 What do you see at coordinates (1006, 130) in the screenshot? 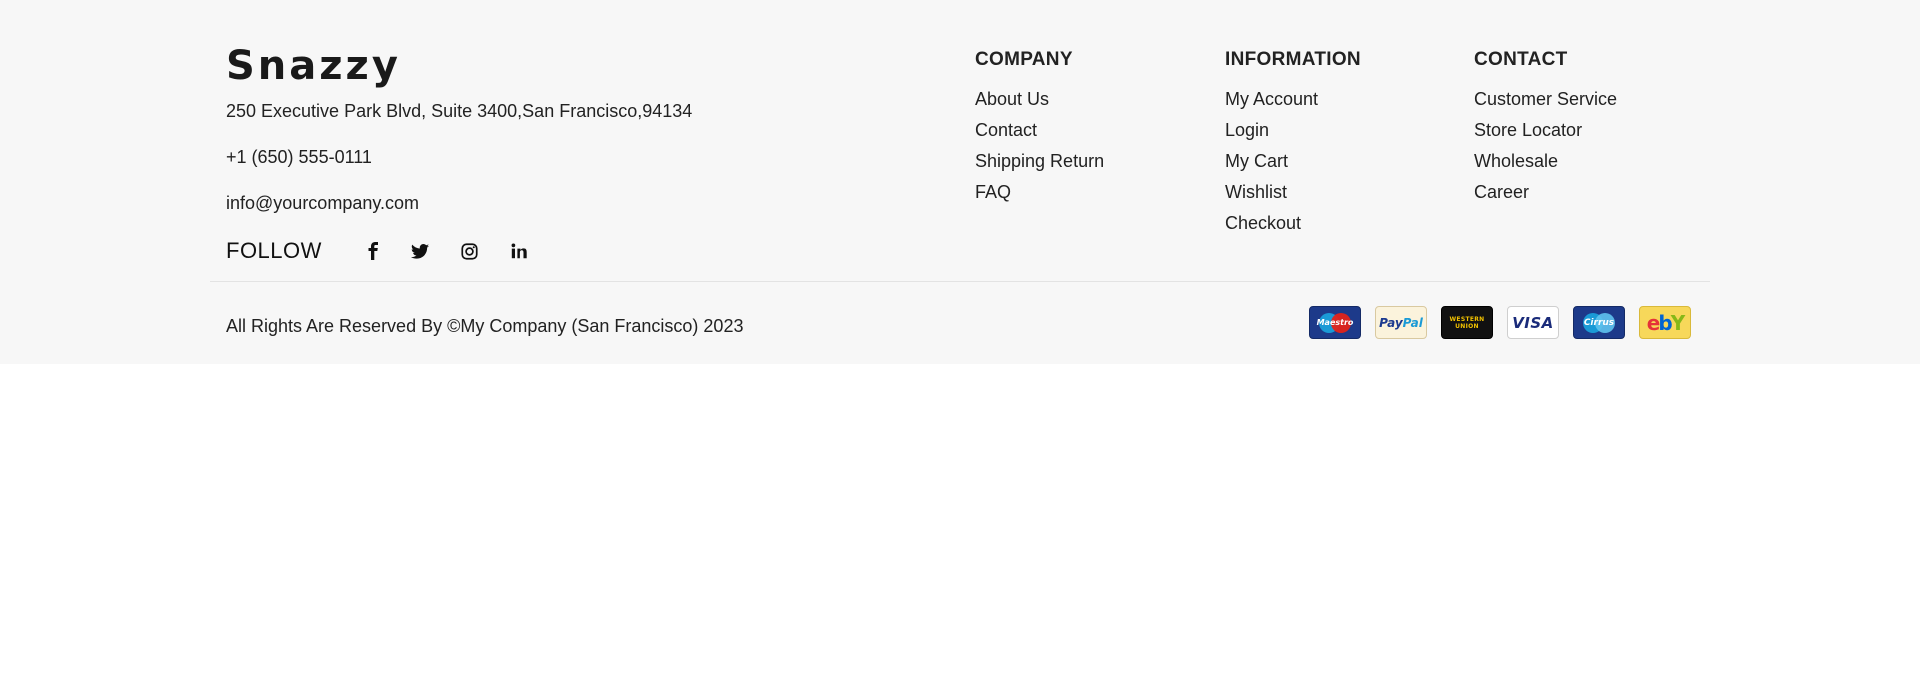
I see `contact-link: Contact` at bounding box center [1006, 130].